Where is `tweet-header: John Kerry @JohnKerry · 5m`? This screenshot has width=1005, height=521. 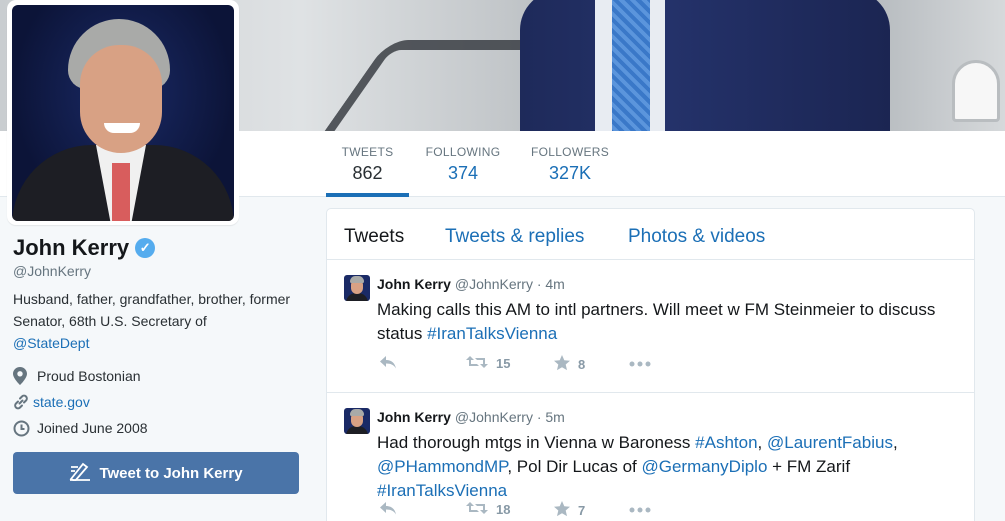
tweet-header: John Kerry @JohnKerry · 5m is located at coordinates (471, 417).